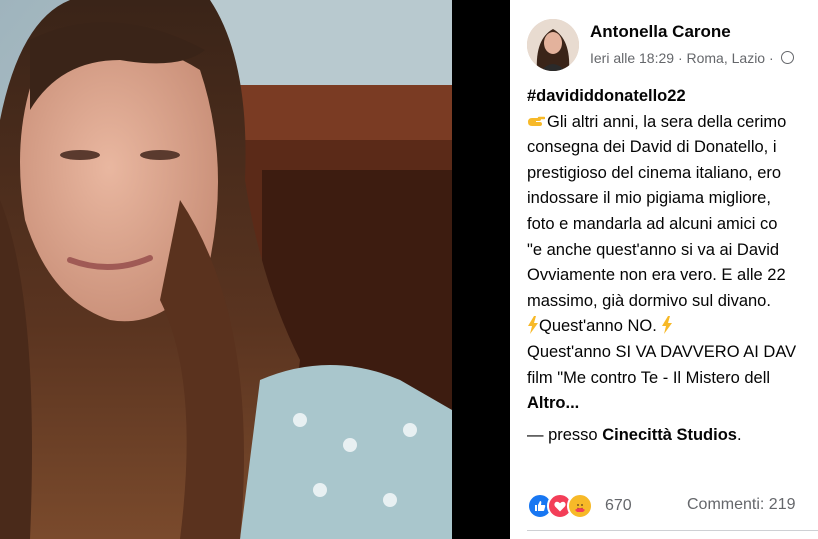 This screenshot has width=818, height=539. Describe the element at coordinates (654, 172) in the screenshot. I see `text-line: prestigioso del cinema italiano, ero` at that location.